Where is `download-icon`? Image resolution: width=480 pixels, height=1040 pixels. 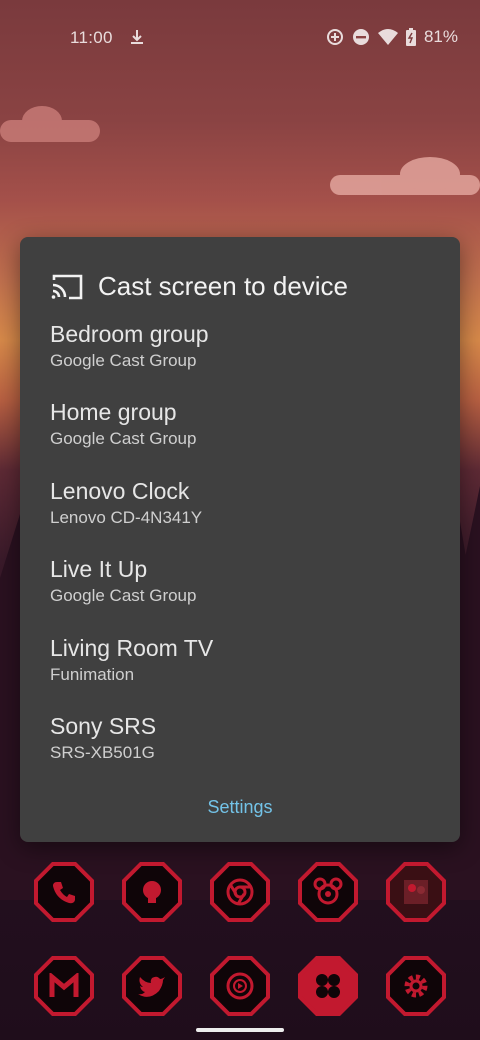
download-icon is located at coordinates (137, 37).